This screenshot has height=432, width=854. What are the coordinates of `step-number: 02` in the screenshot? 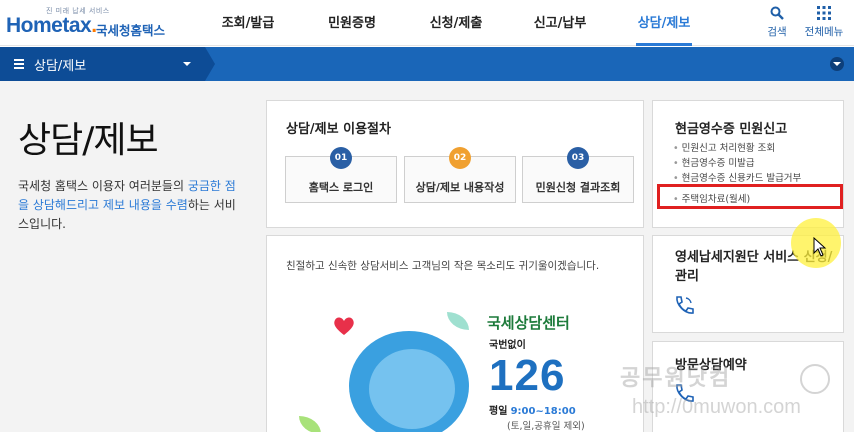 It's located at (460, 158).